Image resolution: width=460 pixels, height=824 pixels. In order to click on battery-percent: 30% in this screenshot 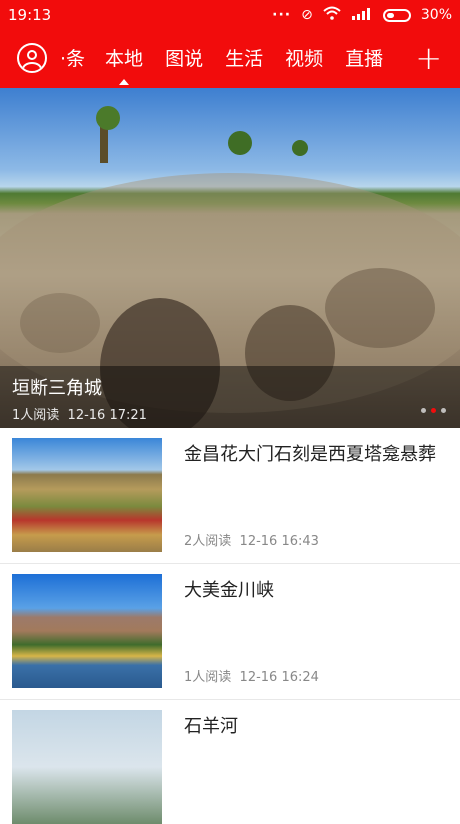, I will do `click(436, 15)`.